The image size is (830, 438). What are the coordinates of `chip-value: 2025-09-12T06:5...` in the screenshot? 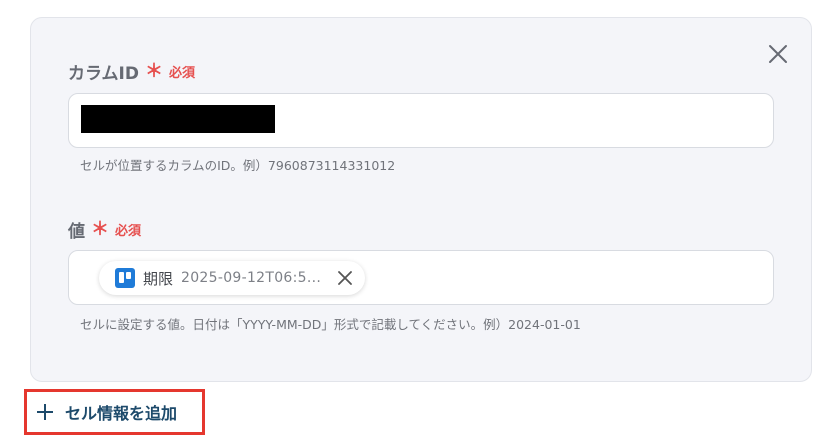 It's located at (251, 278).